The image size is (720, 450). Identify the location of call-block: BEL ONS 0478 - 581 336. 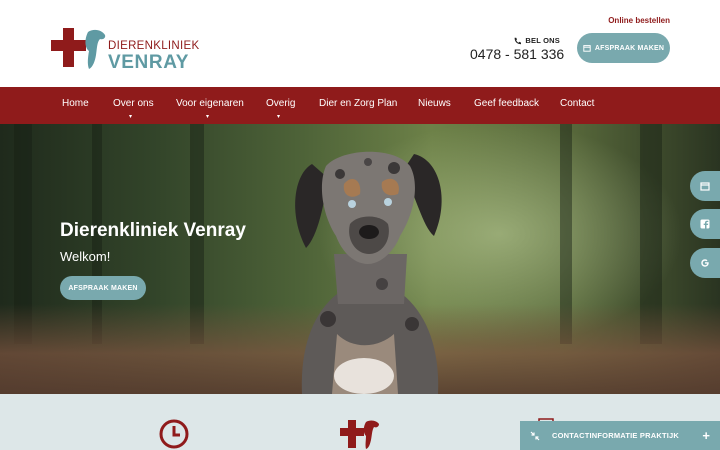
(517, 49).